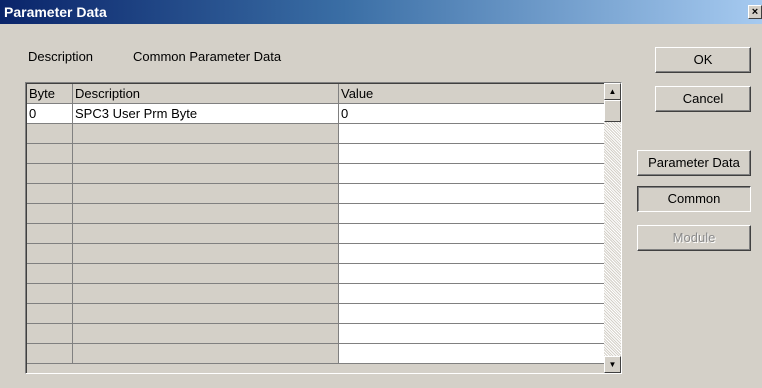 The height and width of the screenshot is (388, 762). I want to click on column-header-description: Description, so click(206, 94).